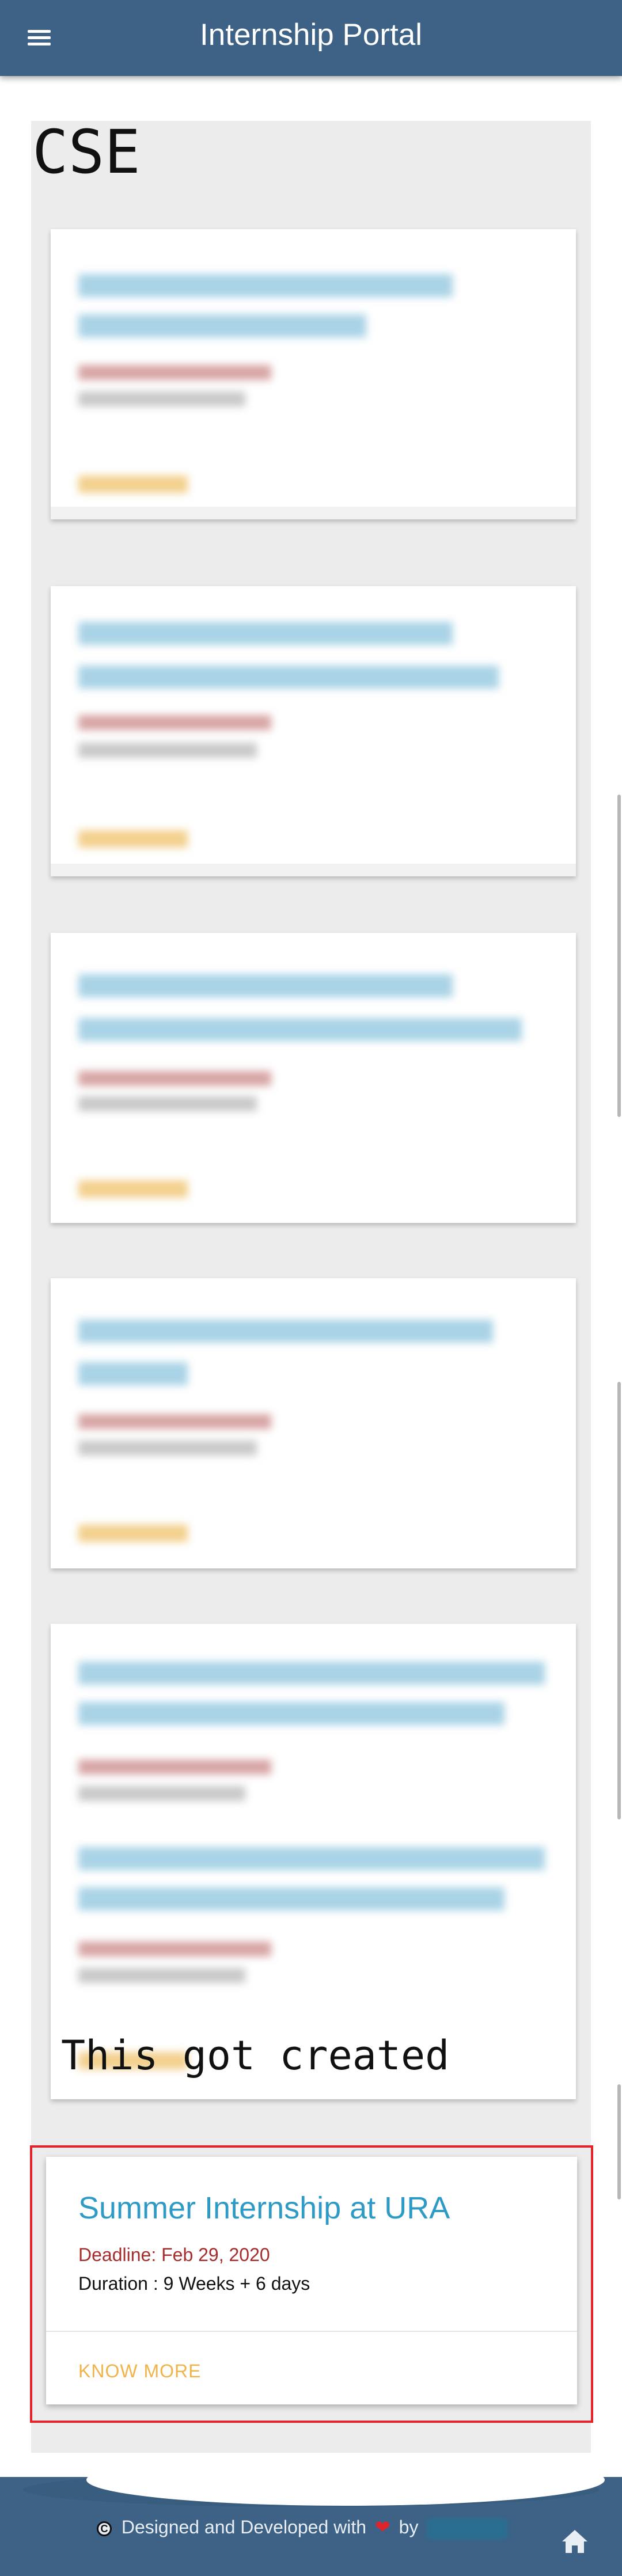 The image size is (622, 2576). I want to click on footer: C Designed and Developed with ❤ by, so click(311, 2527).